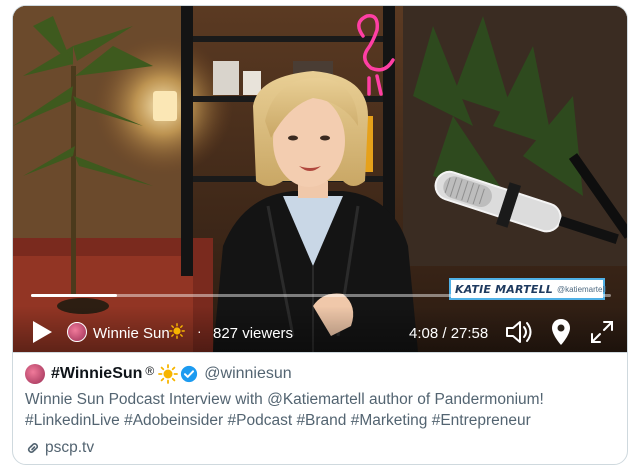 This screenshot has width=640, height=472. I want to click on link-icon, so click(33, 448).